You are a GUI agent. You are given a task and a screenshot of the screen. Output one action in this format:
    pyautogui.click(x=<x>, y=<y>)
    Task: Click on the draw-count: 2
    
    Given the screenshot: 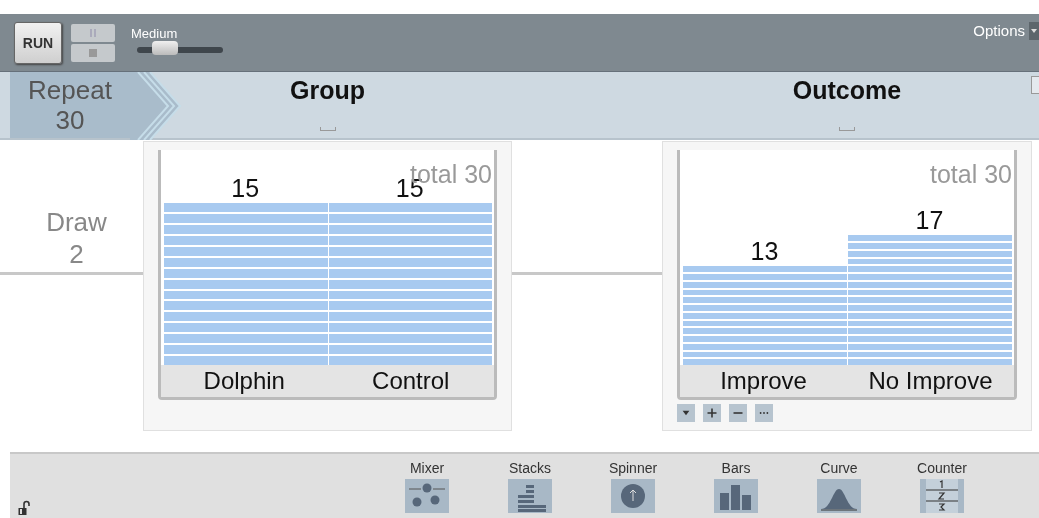 What is the action you would take?
    pyautogui.click(x=76, y=254)
    